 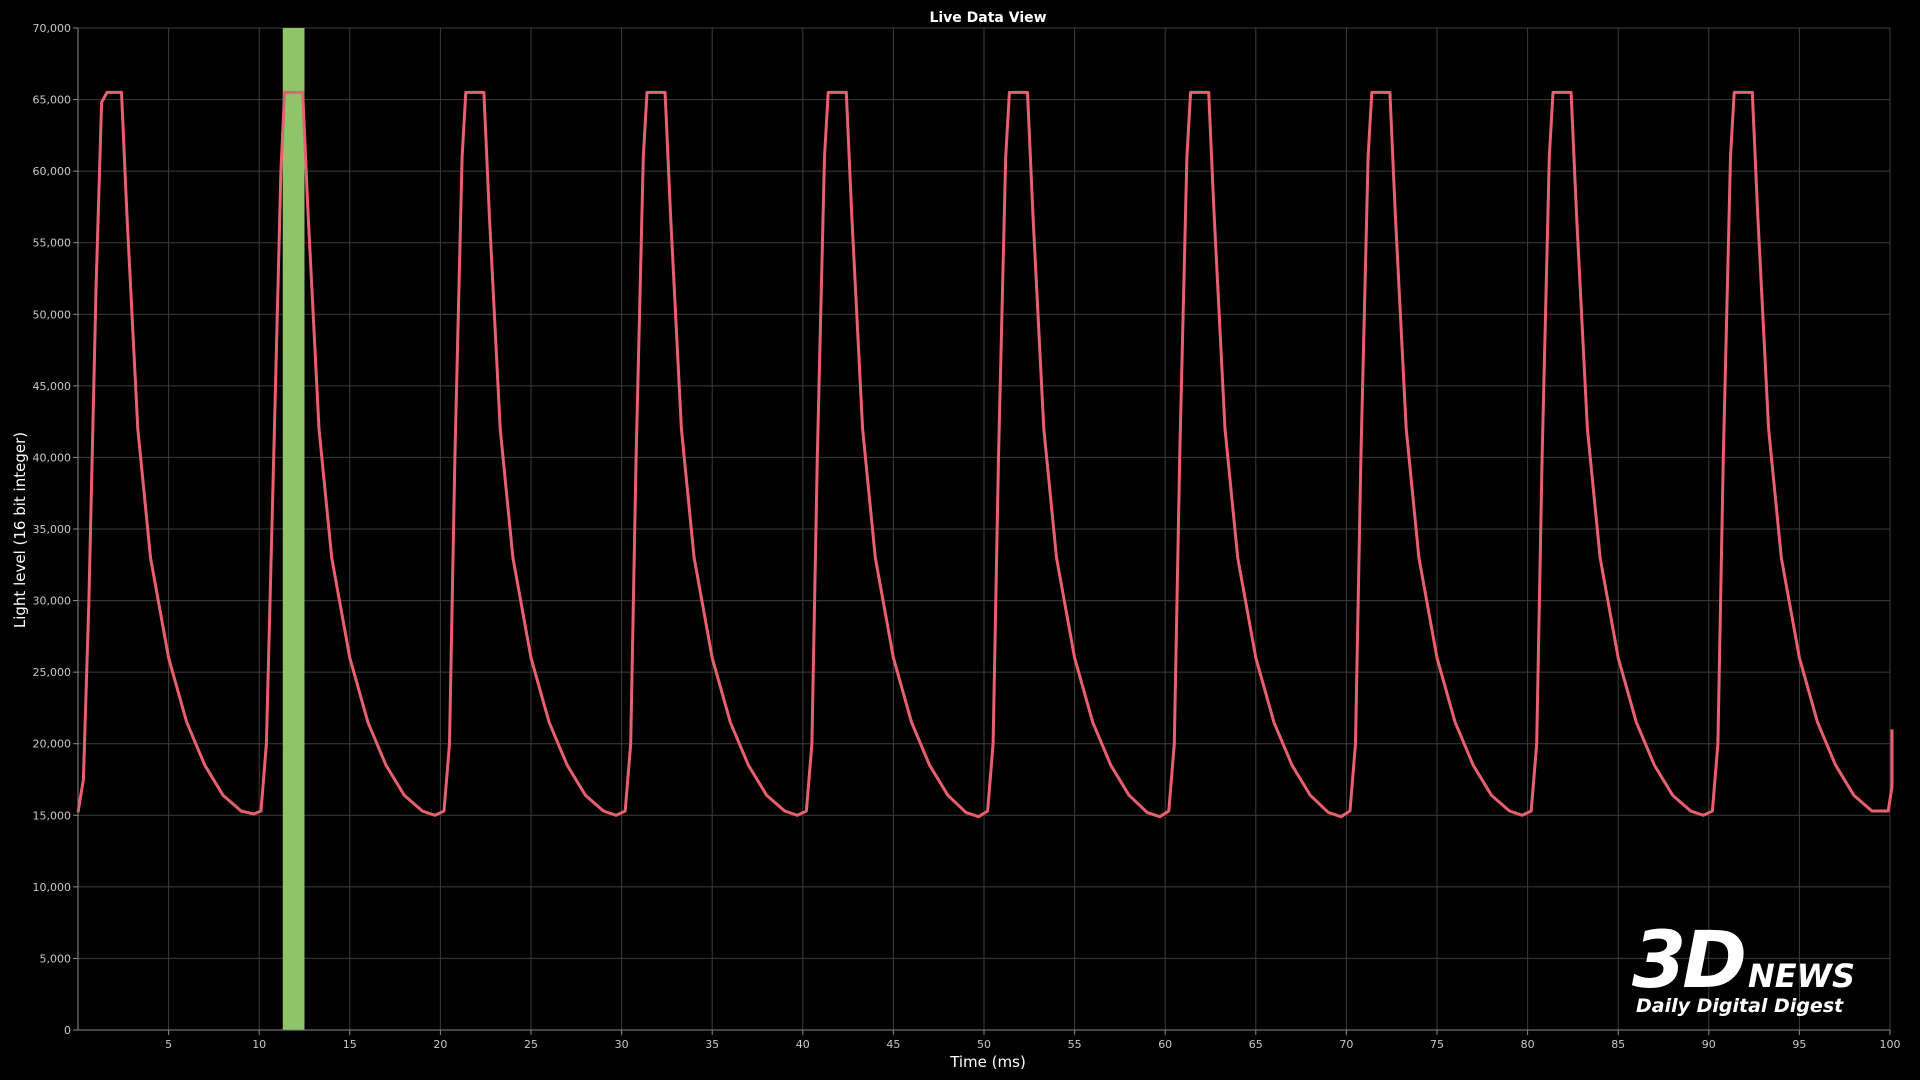 What do you see at coordinates (1528, 1044) in the screenshot?
I see `x-tick-label: 80` at bounding box center [1528, 1044].